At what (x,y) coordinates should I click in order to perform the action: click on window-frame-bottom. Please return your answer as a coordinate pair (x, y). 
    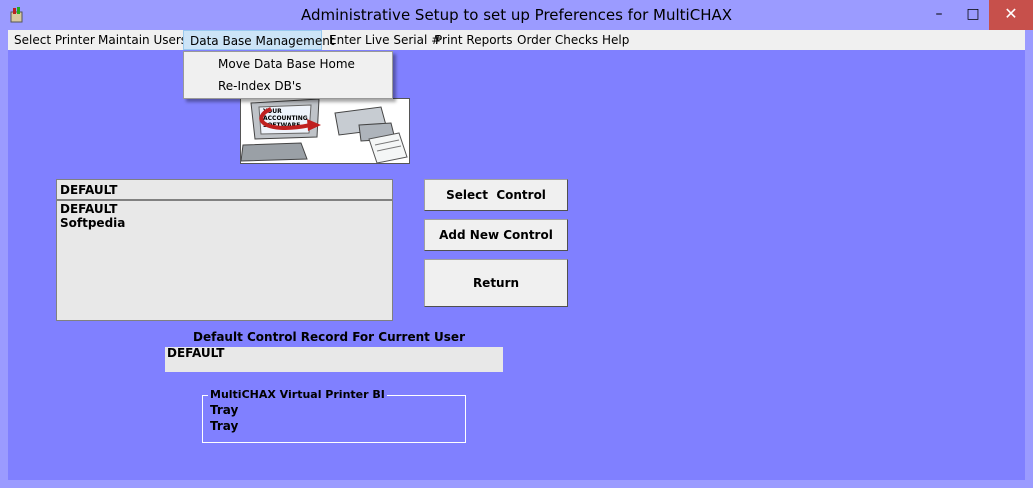
    Looking at the image, I should click on (516, 484).